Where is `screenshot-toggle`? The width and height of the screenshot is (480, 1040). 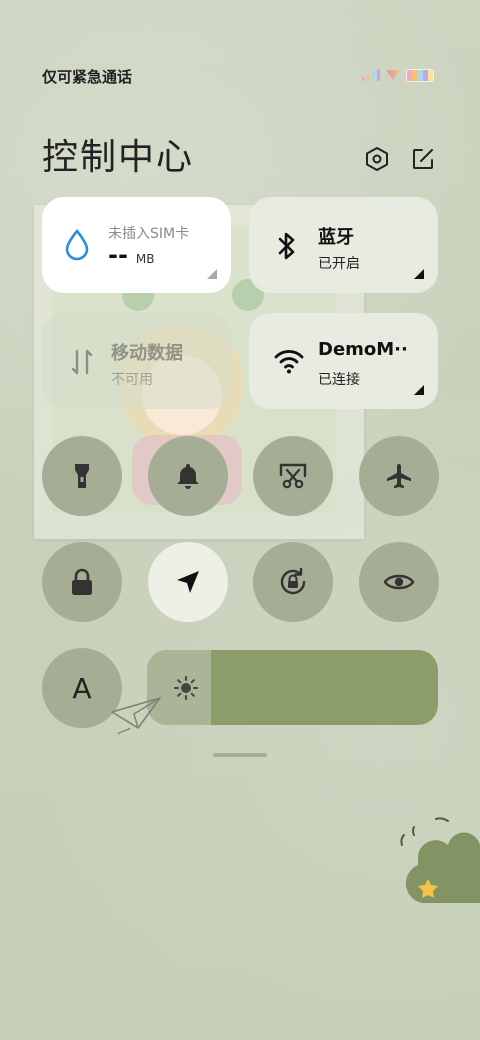
screenshot-toggle is located at coordinates (293, 476).